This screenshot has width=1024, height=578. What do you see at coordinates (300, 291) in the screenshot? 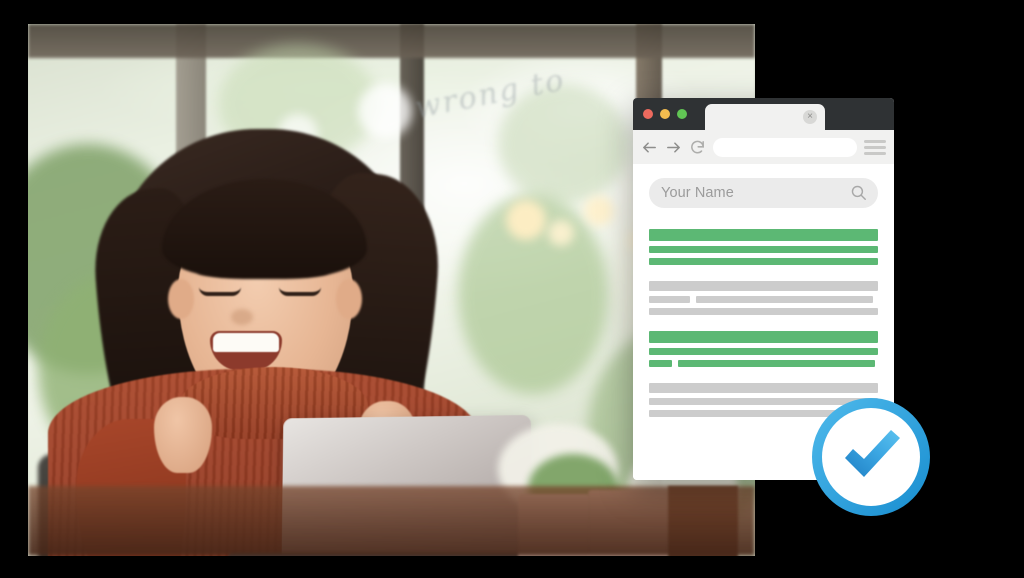
I see `eye-right` at bounding box center [300, 291].